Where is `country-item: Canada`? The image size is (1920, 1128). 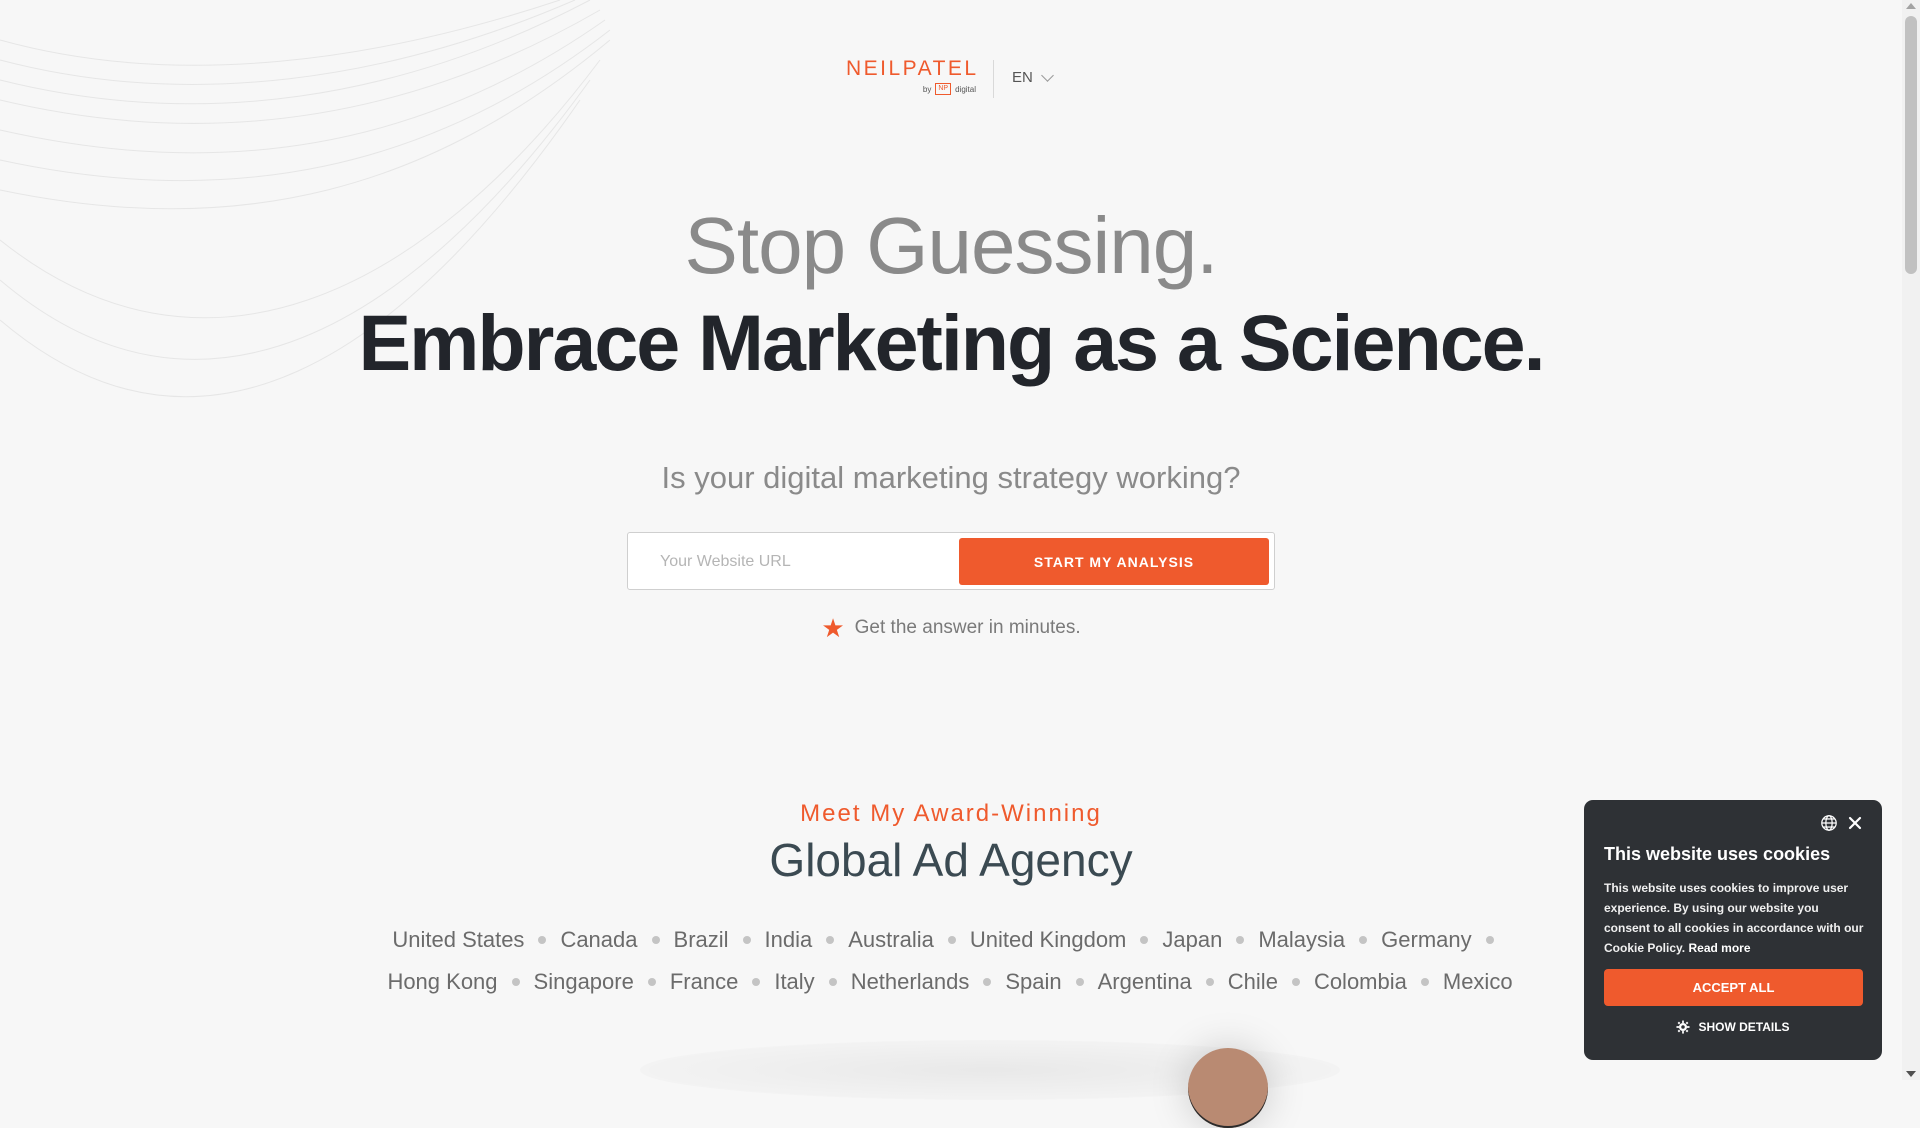 country-item: Canada is located at coordinates (616, 940).